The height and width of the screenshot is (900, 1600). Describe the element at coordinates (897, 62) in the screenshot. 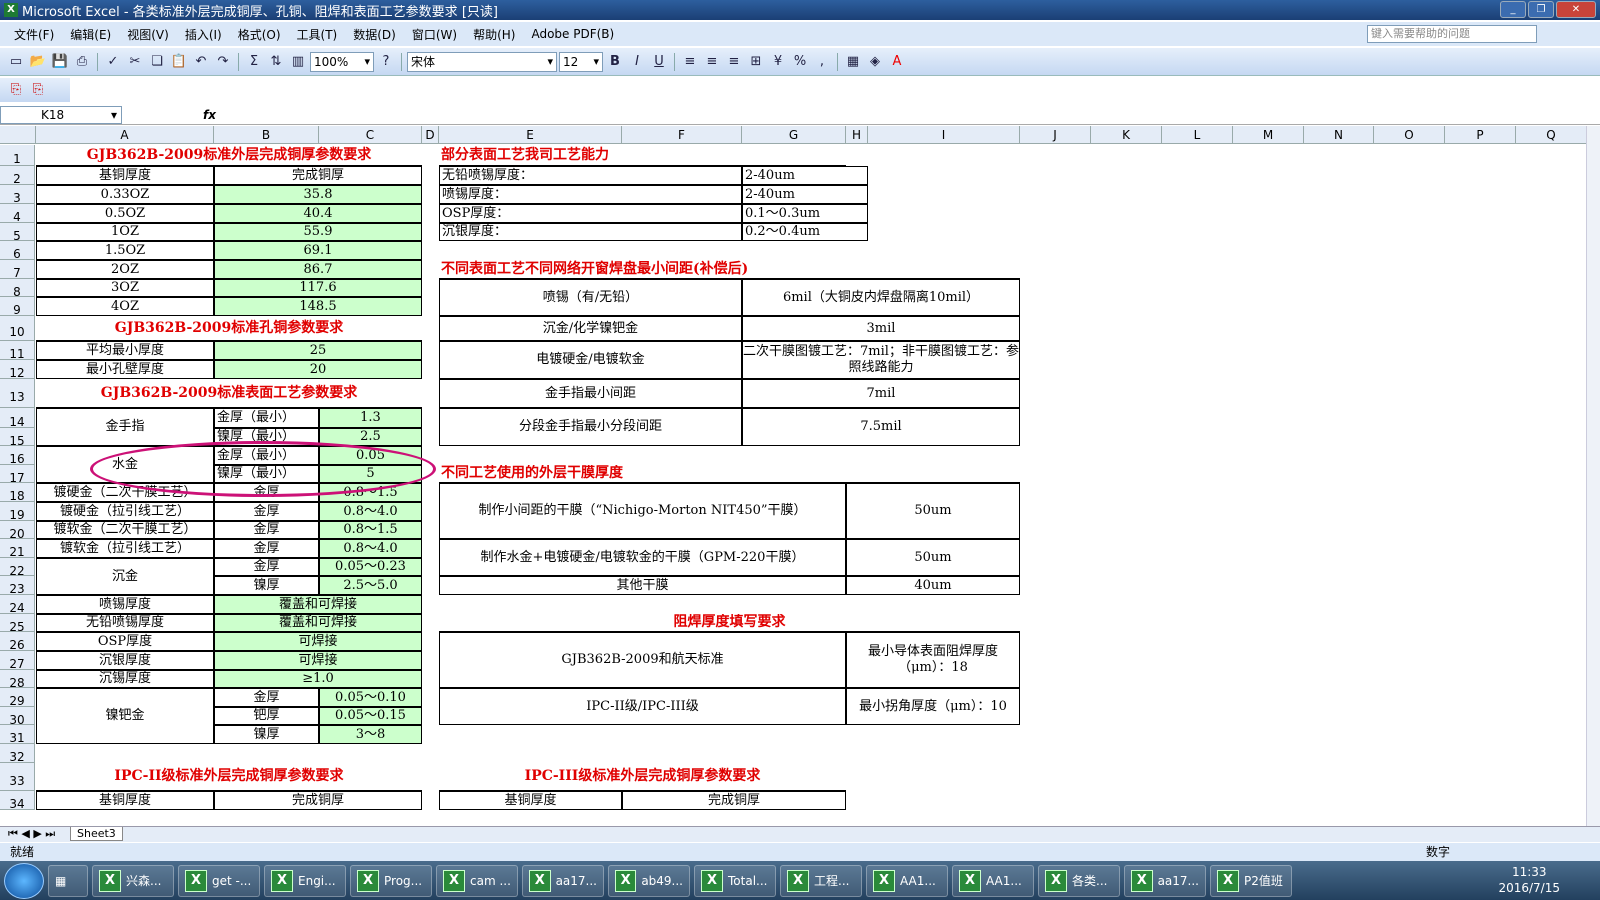

I see `font-color-icon: A` at that location.